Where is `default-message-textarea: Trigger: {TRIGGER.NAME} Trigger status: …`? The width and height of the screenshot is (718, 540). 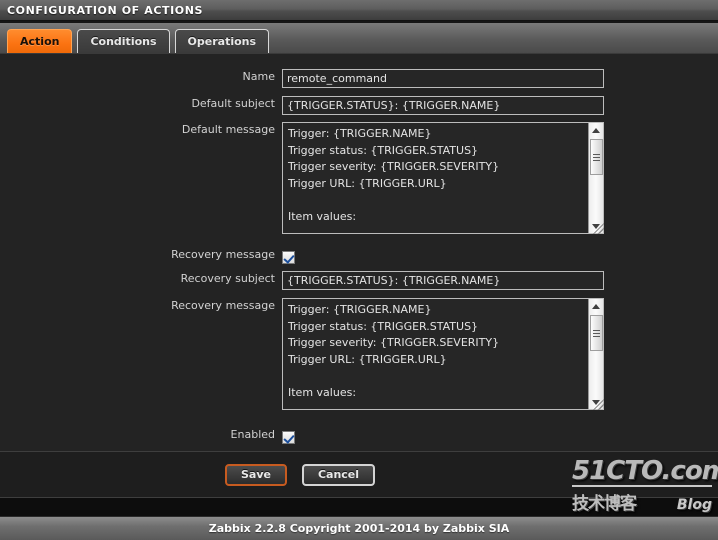 default-message-textarea: Trigger: {TRIGGER.NAME} Trigger status: … is located at coordinates (443, 178).